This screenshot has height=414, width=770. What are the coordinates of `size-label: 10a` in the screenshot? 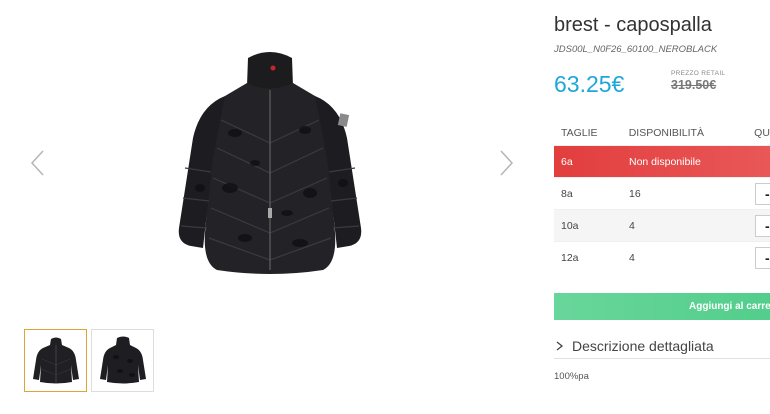 It's located at (570, 225).